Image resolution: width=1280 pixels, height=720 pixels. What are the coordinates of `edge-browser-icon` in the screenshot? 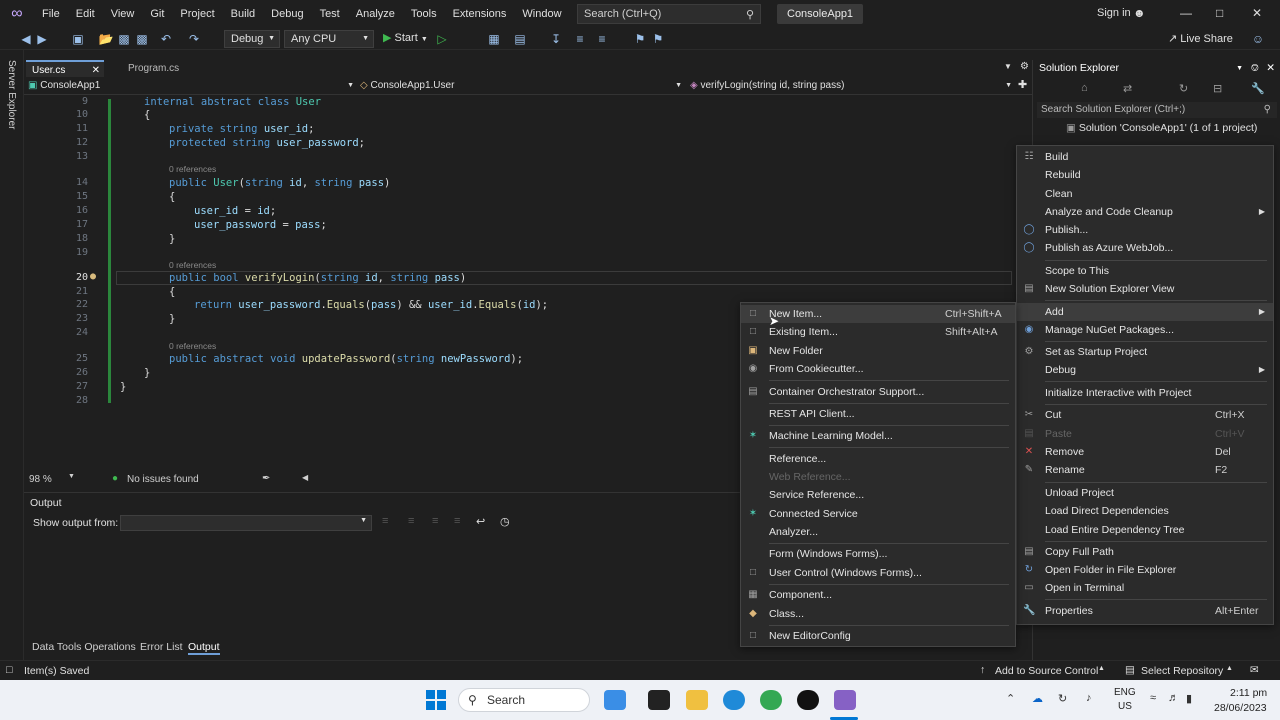 It's located at (734, 700).